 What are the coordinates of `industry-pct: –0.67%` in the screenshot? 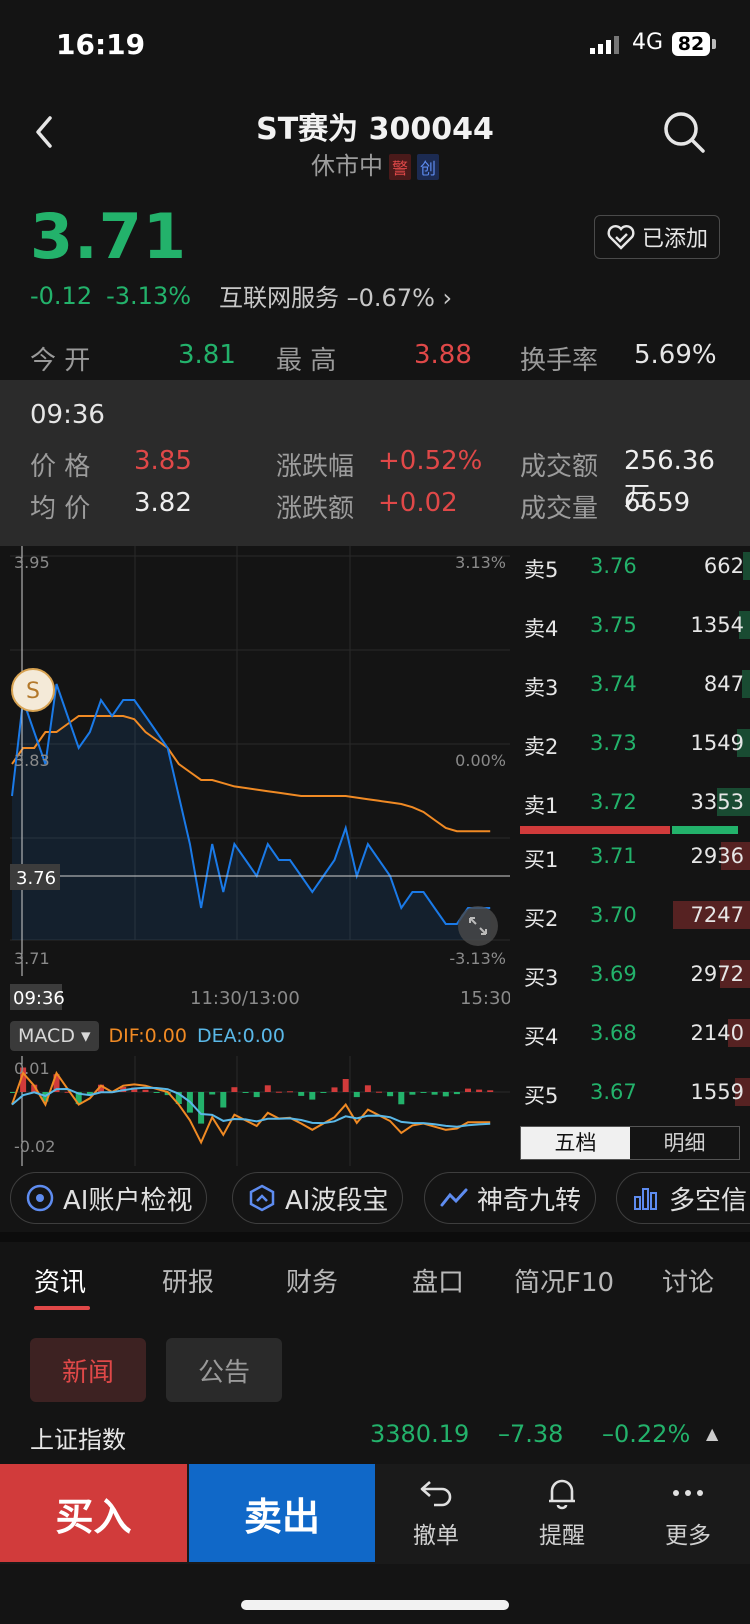 It's located at (390, 298).